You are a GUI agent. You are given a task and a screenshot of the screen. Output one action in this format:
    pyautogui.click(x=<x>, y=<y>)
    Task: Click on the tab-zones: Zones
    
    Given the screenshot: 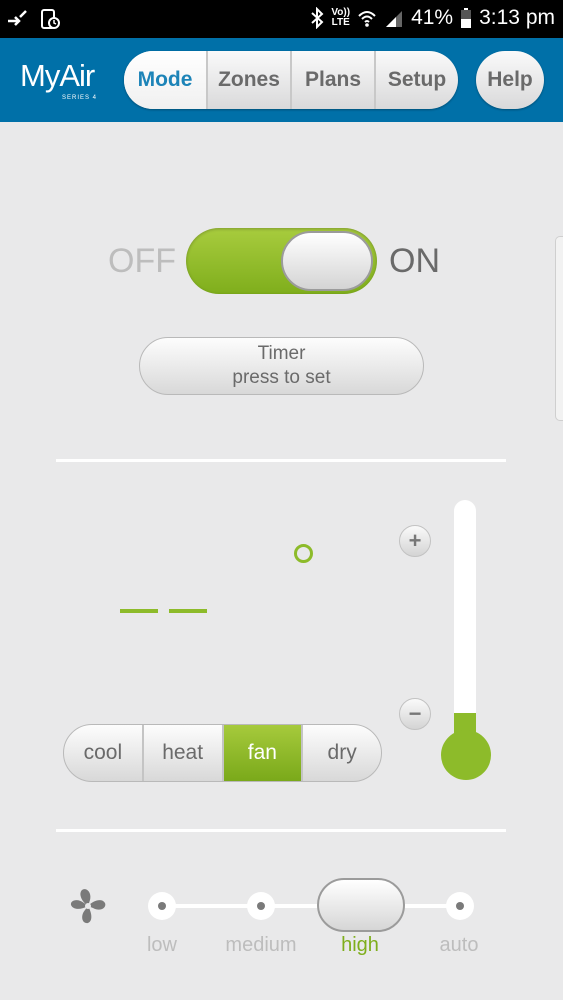 What is the action you would take?
    pyautogui.click(x=250, y=80)
    